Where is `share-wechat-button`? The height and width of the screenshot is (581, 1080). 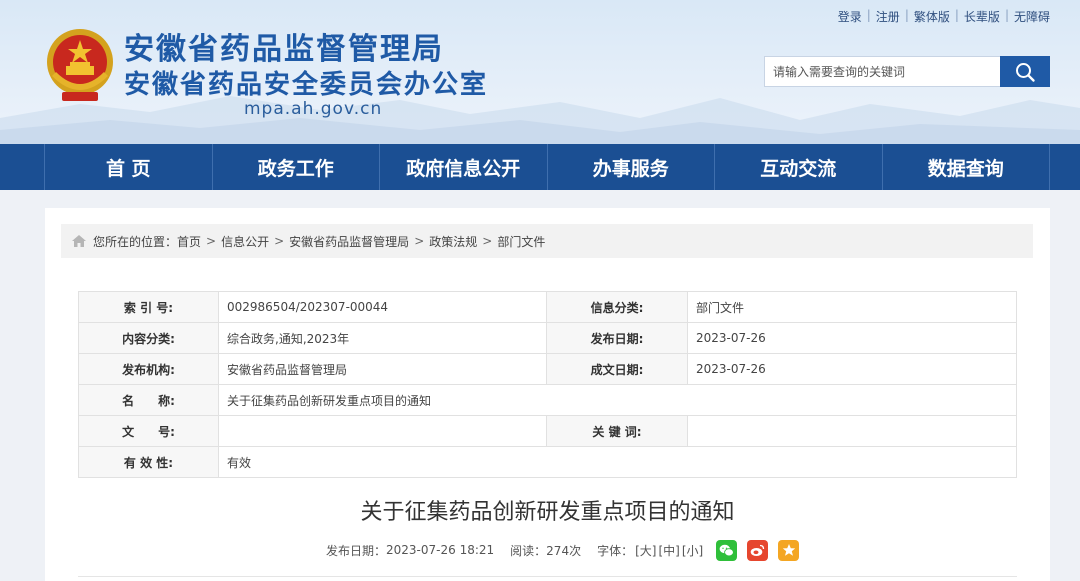
share-wechat-button is located at coordinates (727, 550).